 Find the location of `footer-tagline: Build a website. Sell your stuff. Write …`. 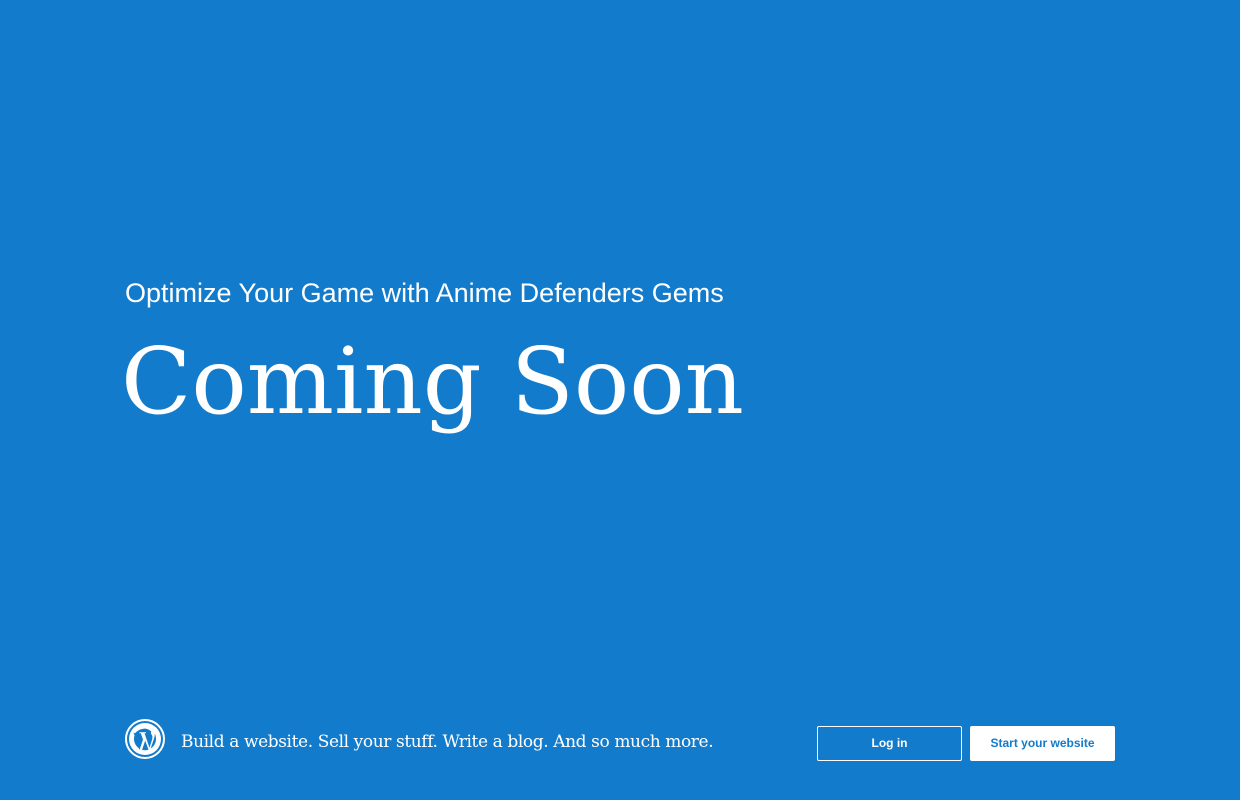

footer-tagline: Build a website. Sell your stuff. Write … is located at coordinates (447, 742).